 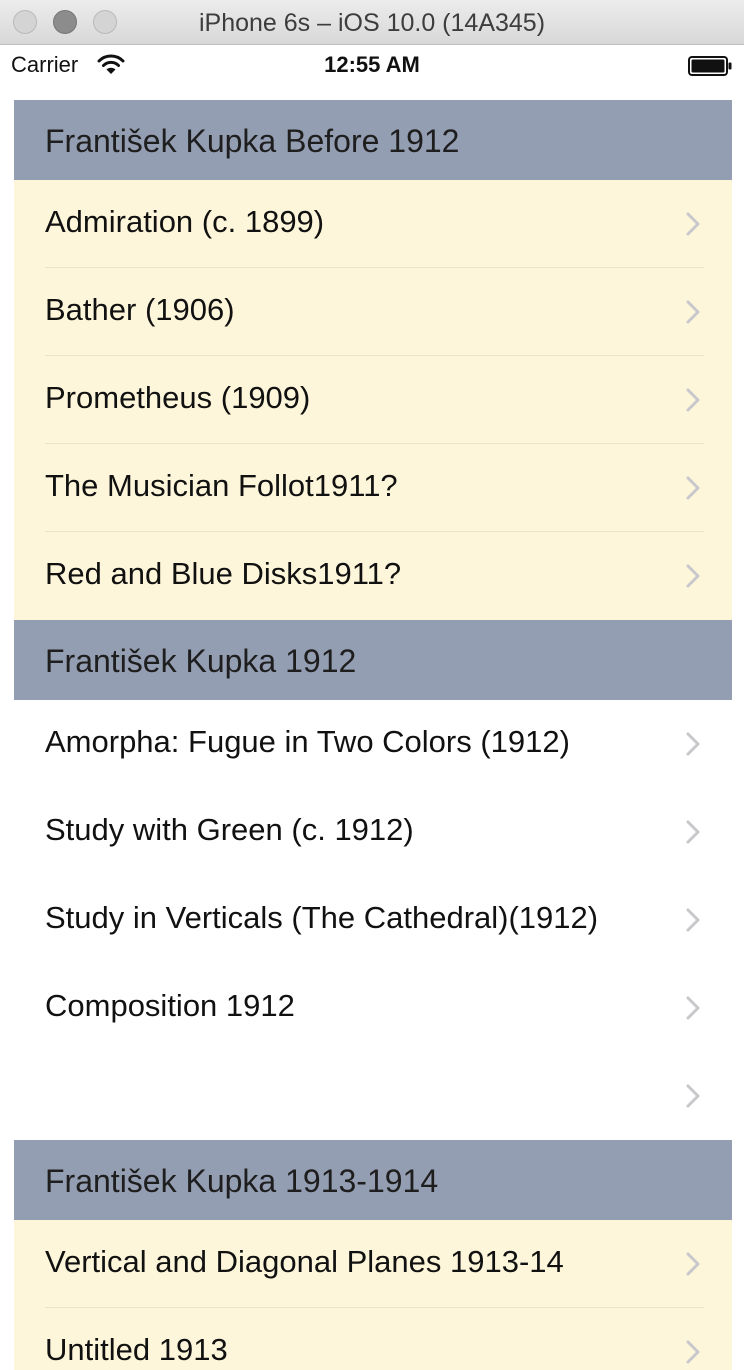 I want to click on table-row: Red and Blue Disks1911?, so click(x=373, y=576).